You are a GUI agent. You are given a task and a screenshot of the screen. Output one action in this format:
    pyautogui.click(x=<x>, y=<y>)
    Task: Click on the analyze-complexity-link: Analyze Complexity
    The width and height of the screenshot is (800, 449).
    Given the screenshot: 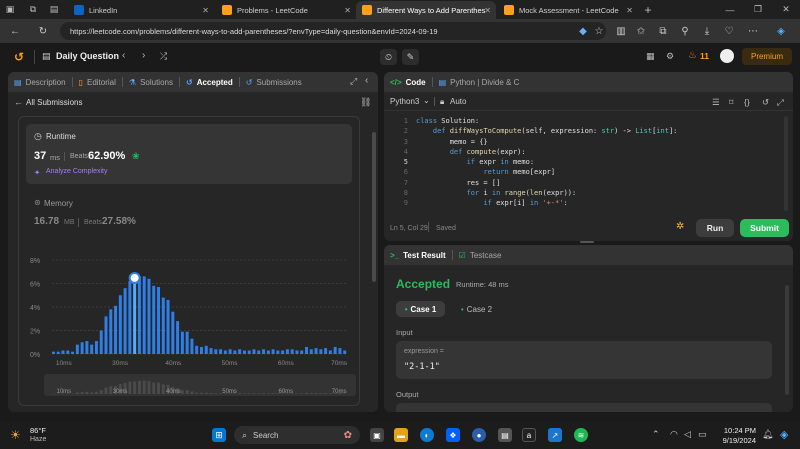 What is the action you would take?
    pyautogui.click(x=76, y=171)
    